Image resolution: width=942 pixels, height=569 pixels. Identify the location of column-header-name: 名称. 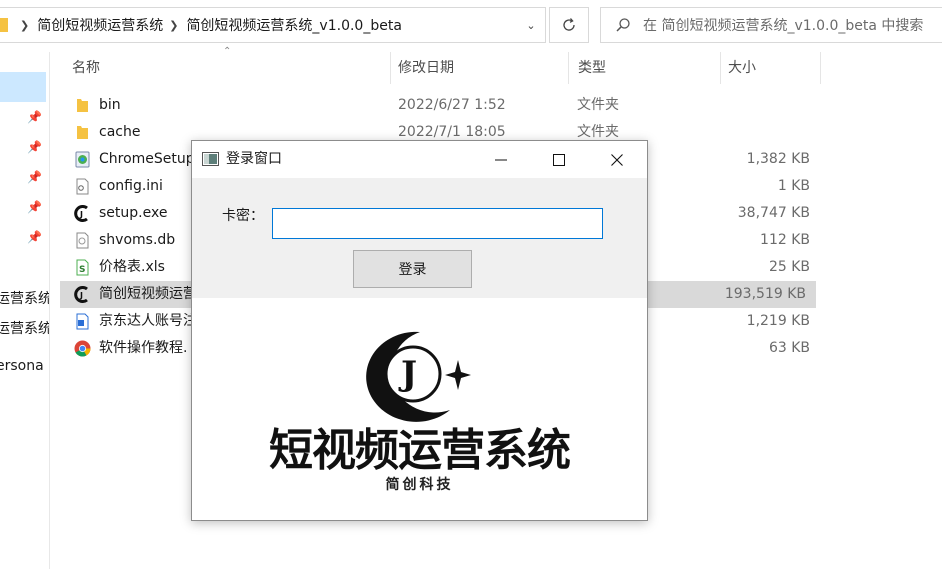
(225, 68).